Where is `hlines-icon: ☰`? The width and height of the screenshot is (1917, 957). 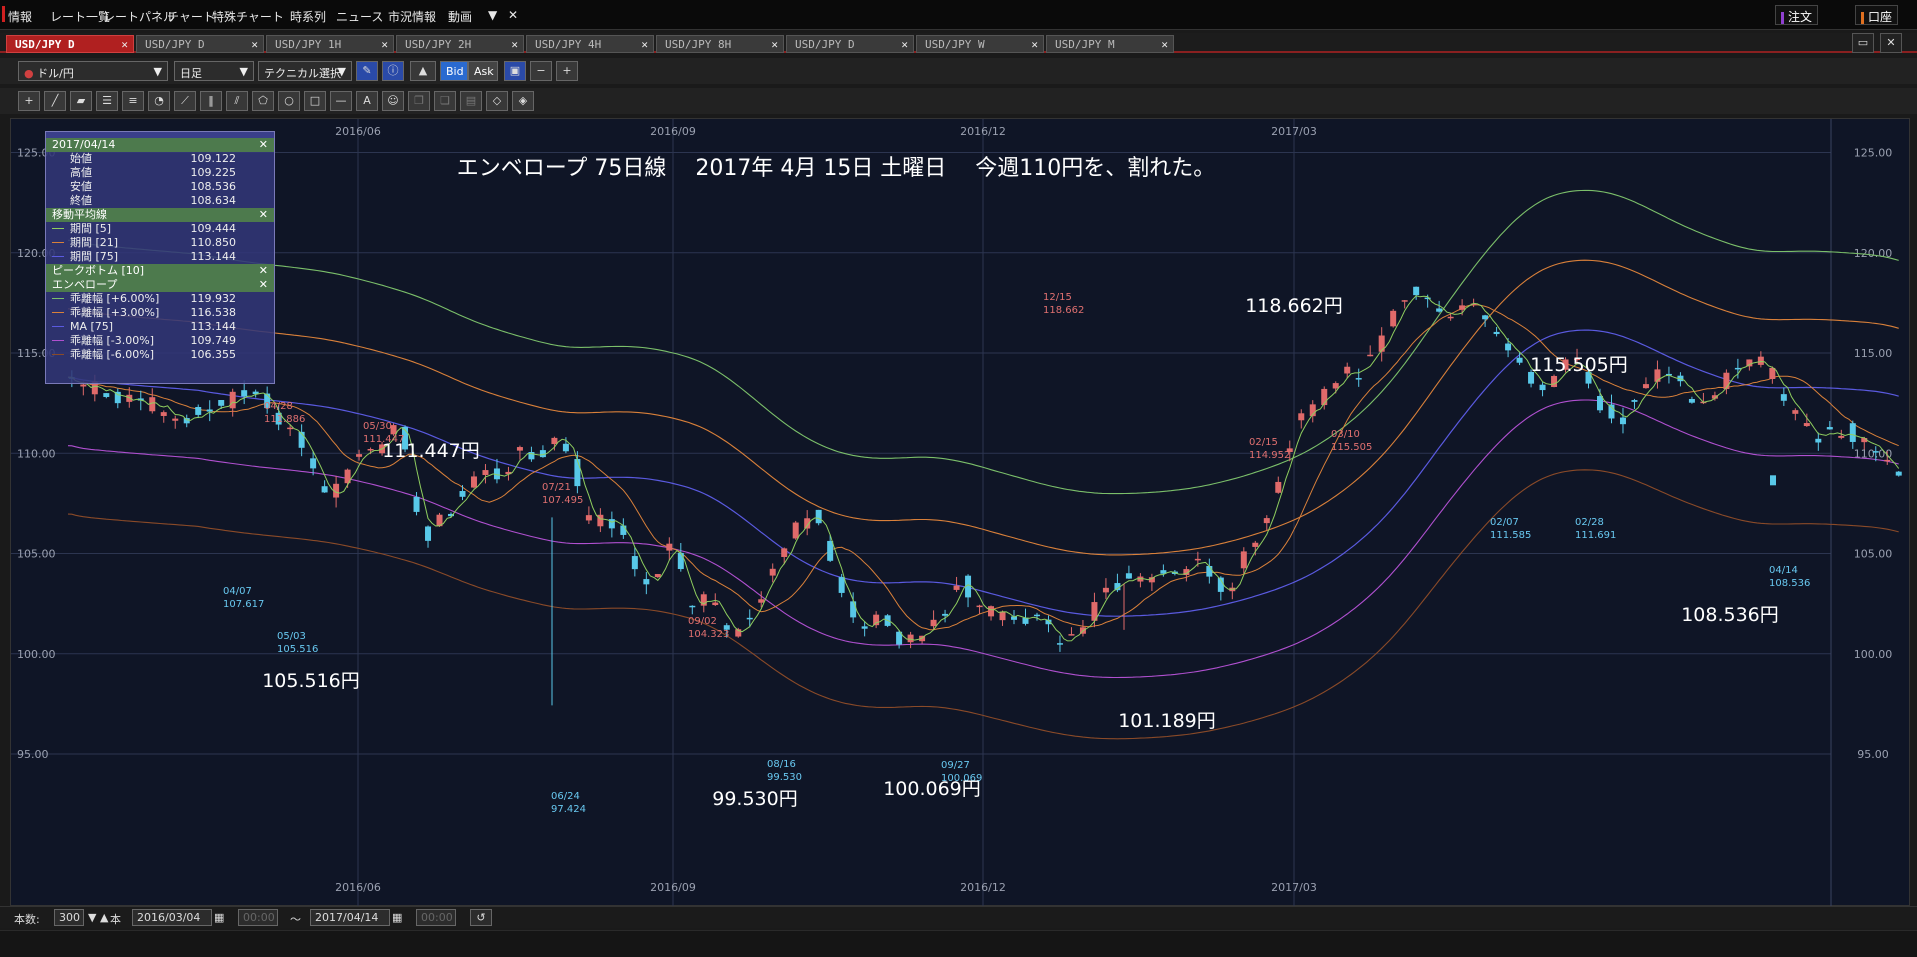
hlines-icon: ☰ is located at coordinates (107, 101).